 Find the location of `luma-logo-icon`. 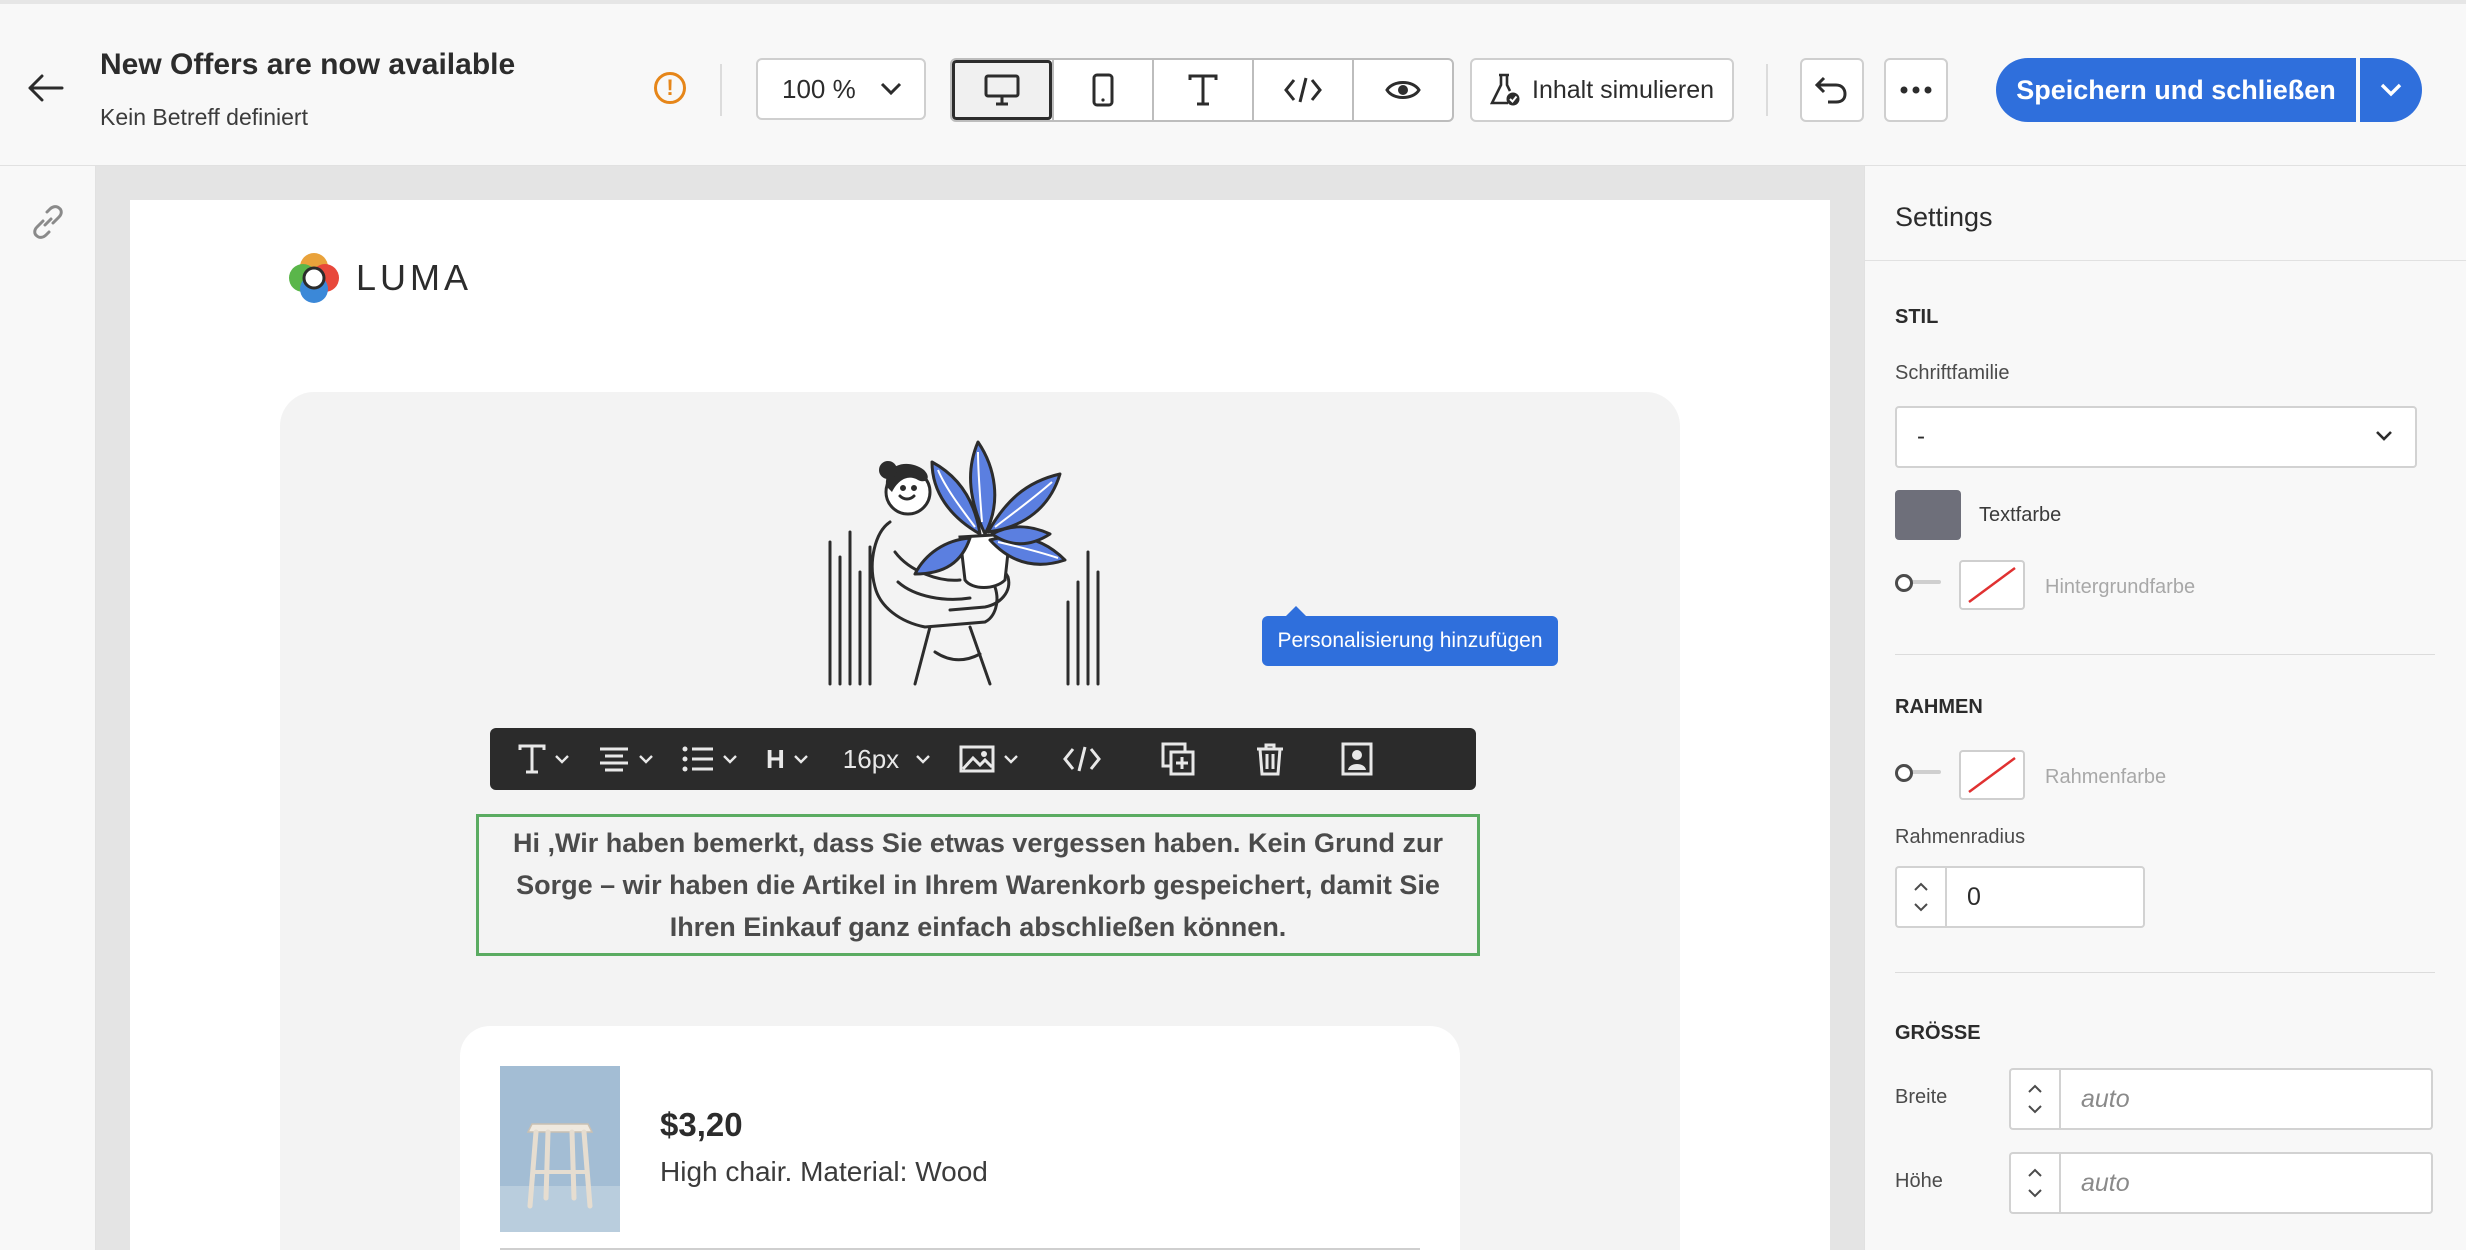

luma-logo-icon is located at coordinates (314, 278).